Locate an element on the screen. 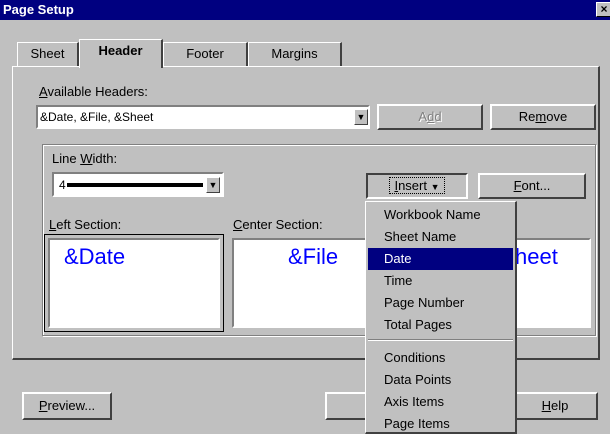  line-width-dropdown: 4 ▼ is located at coordinates (138, 184).